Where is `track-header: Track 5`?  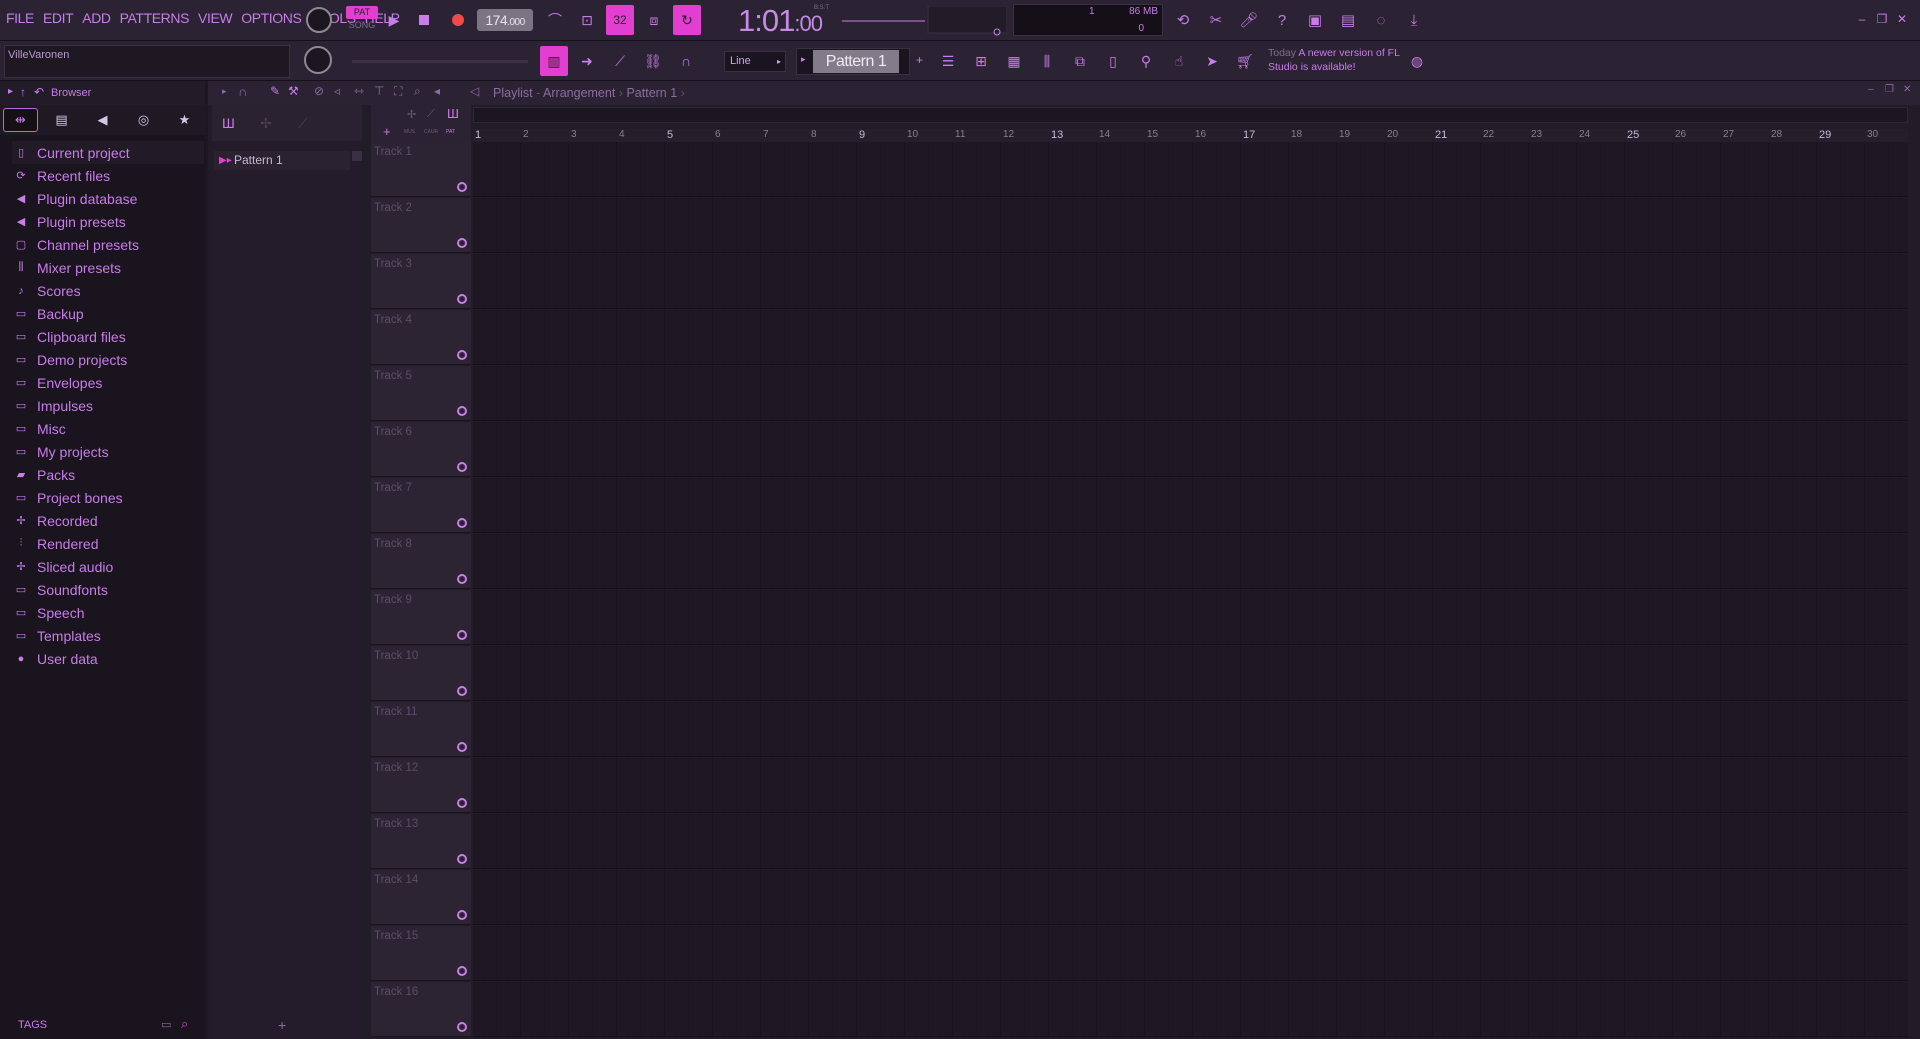
track-header: Track 5 is located at coordinates (421, 393).